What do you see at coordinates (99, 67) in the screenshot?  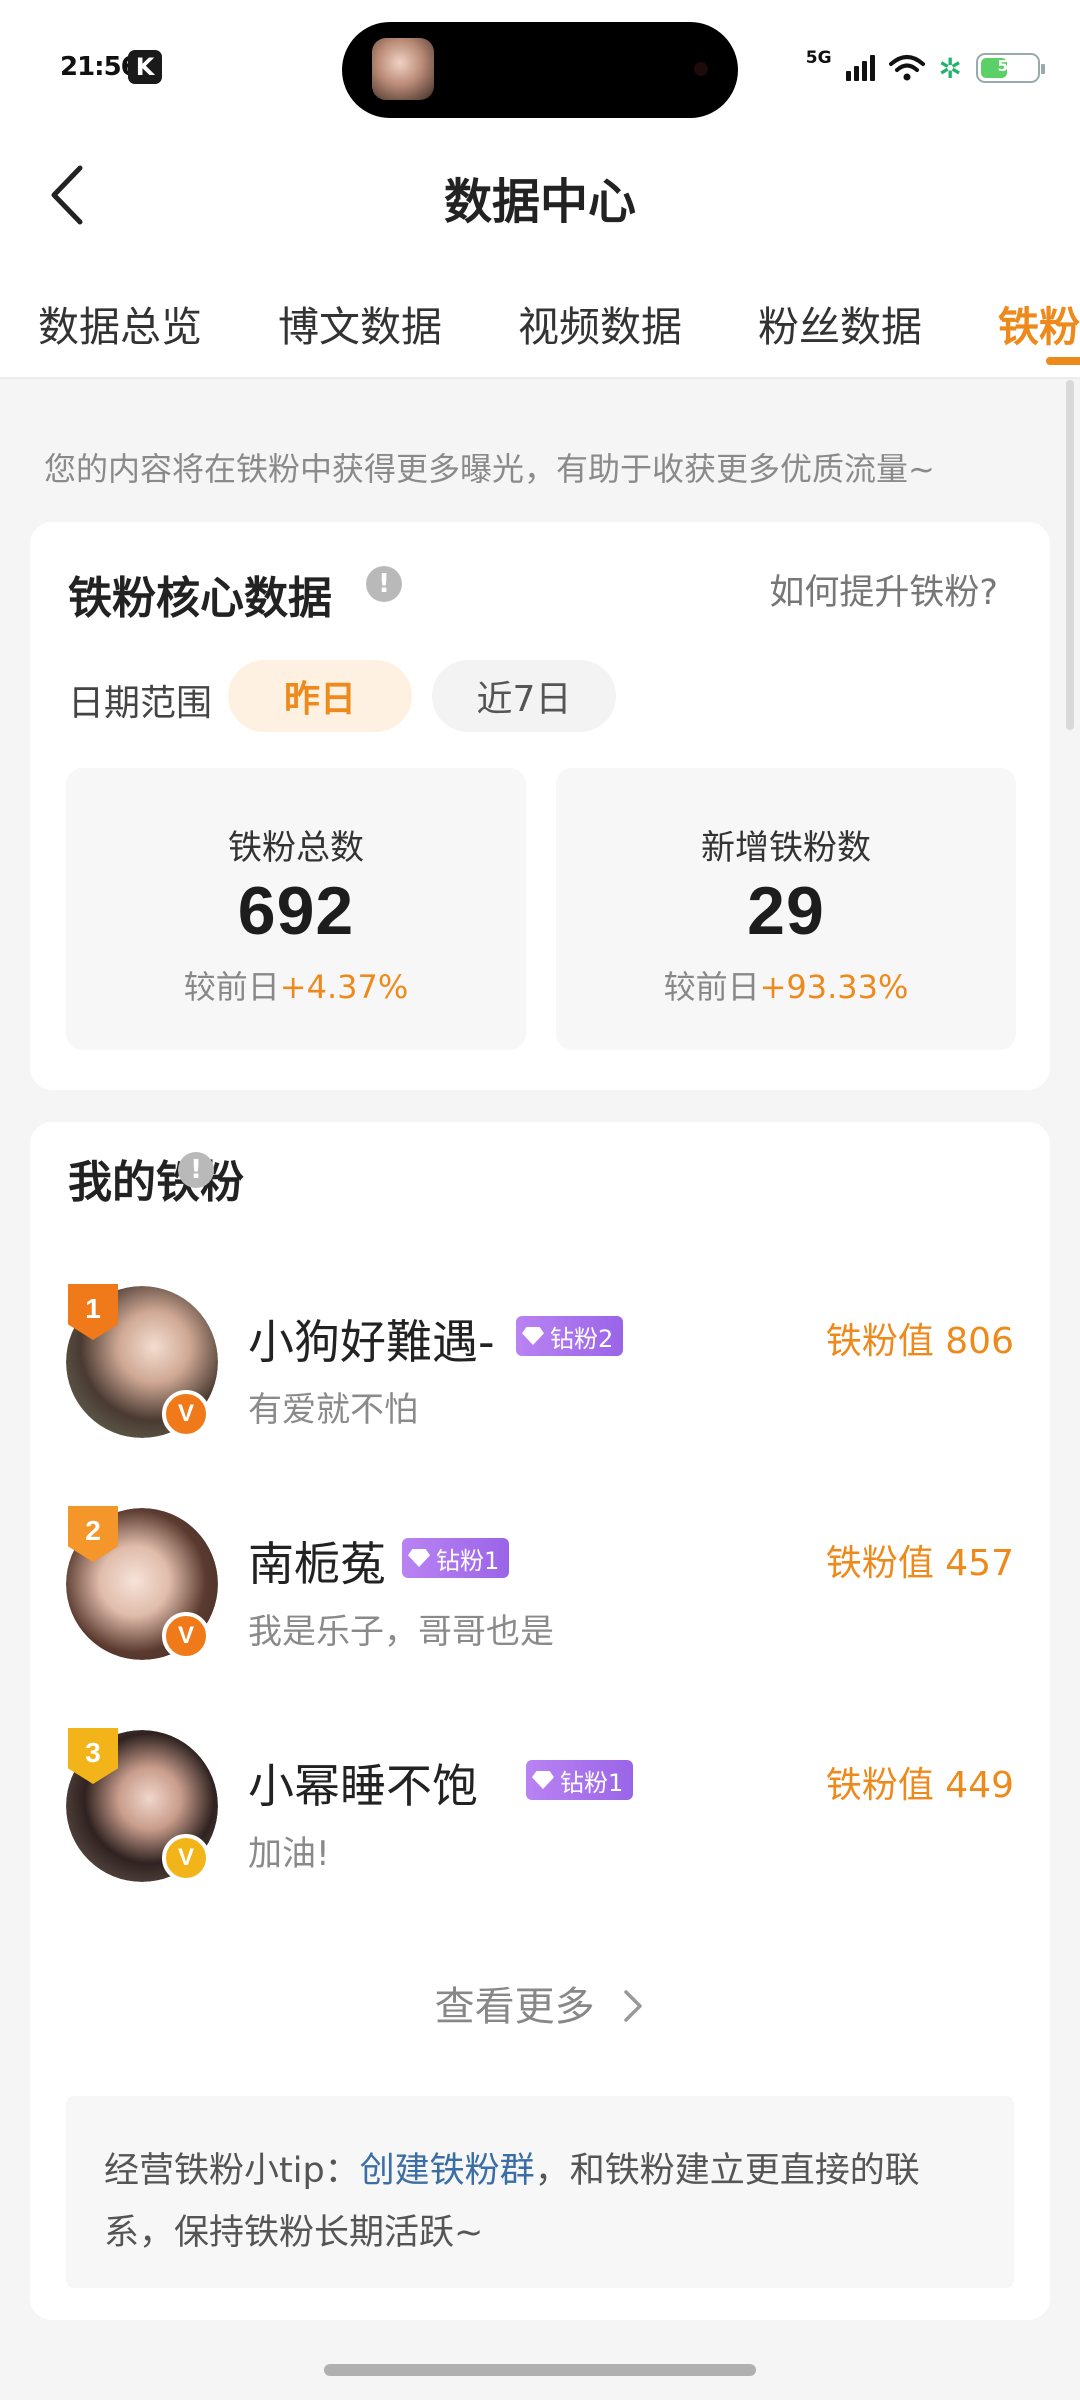 I see `status-time: 21:56` at bounding box center [99, 67].